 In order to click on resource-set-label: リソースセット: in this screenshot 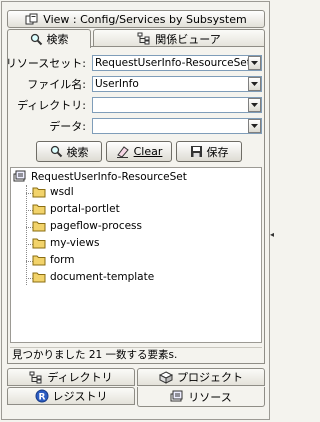, I will do `click(45, 63)`.